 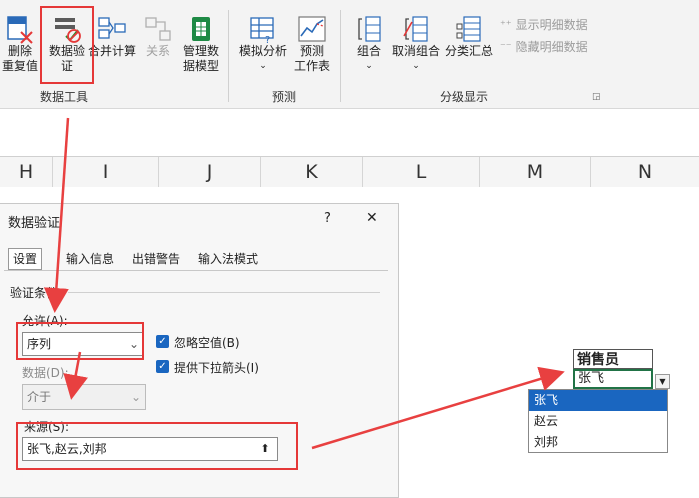 I want to click on section-title: 验证条件, so click(x=34, y=293).